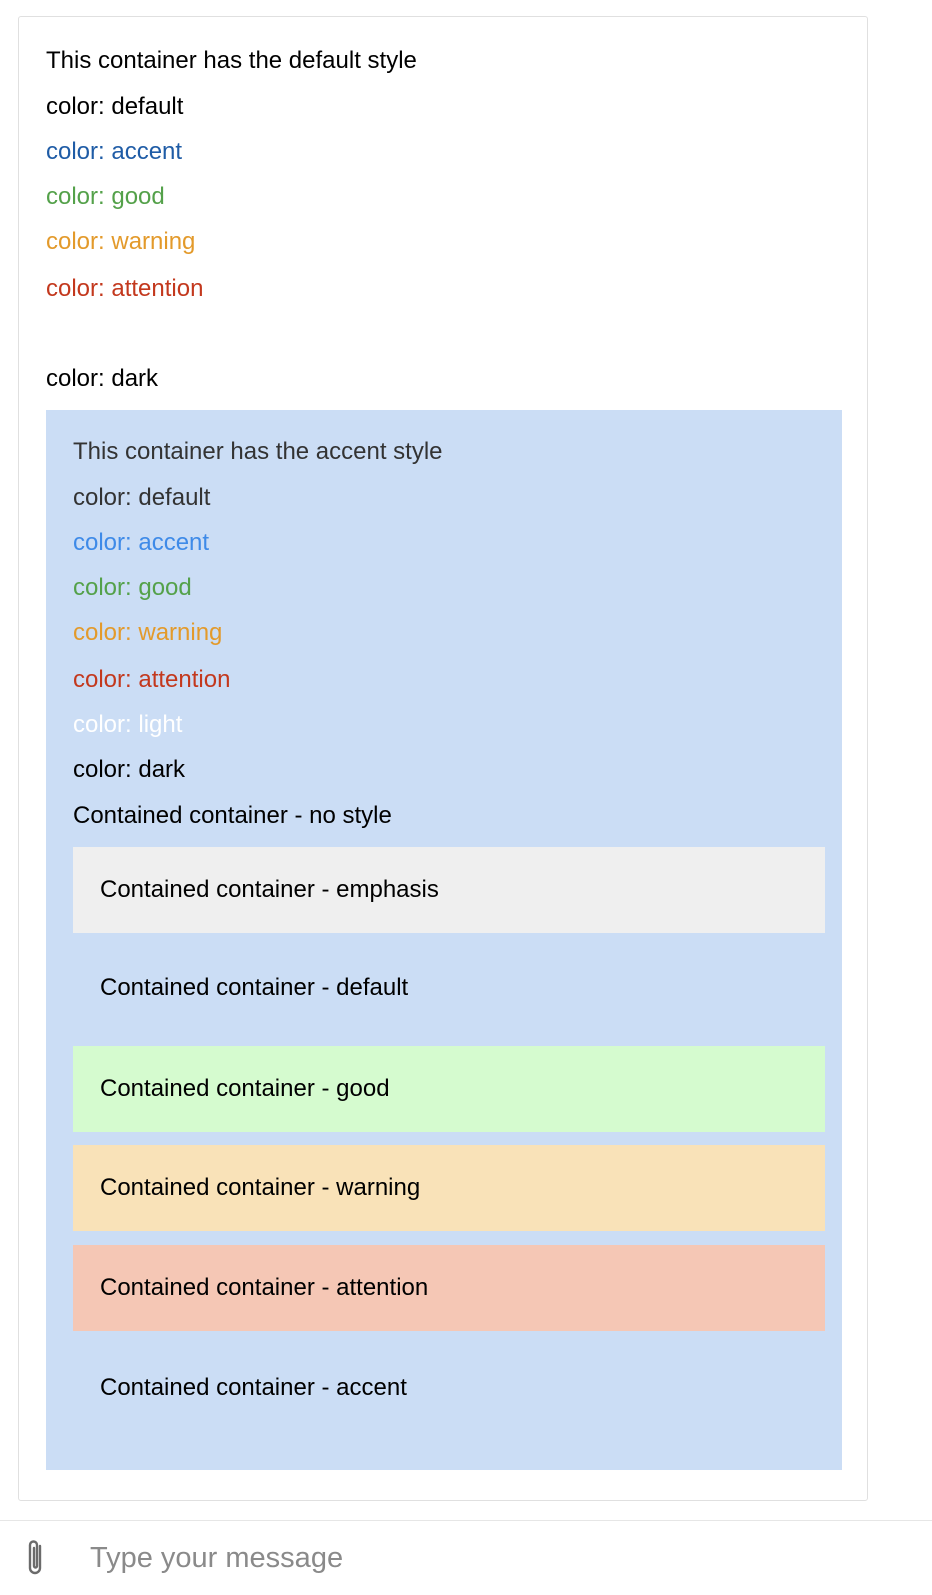 This screenshot has width=932, height=1595. Describe the element at coordinates (449, 1188) in the screenshot. I see `contained-container-warning: Contained container - warning` at that location.